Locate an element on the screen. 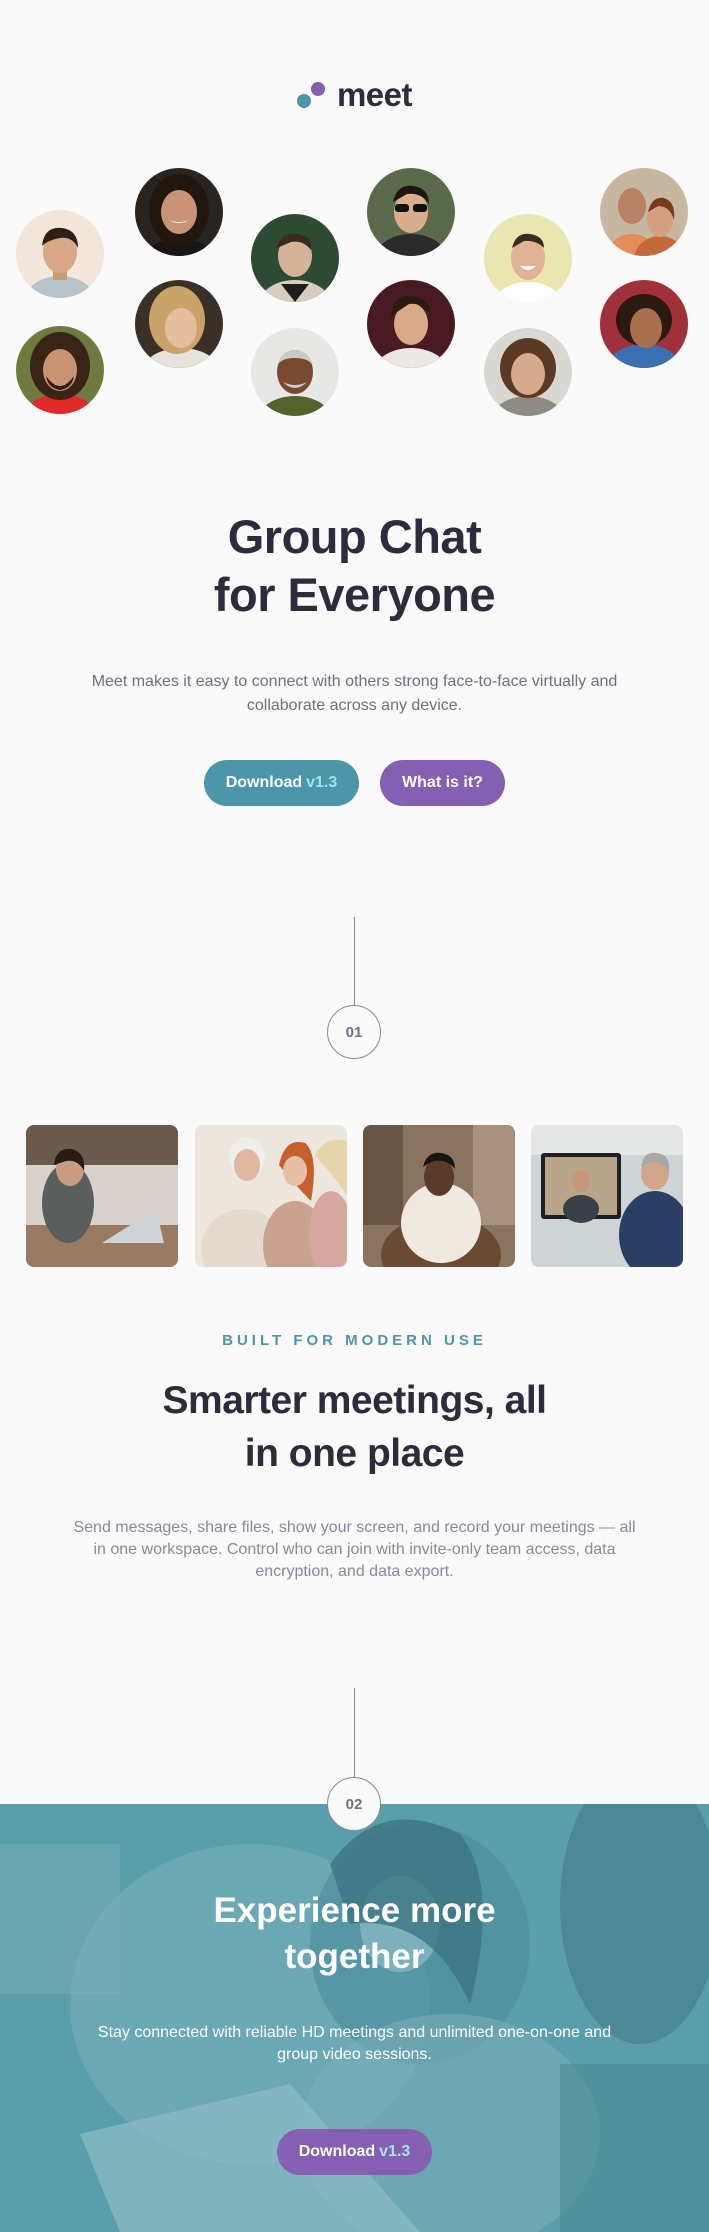 This screenshot has width=709, height=2232. what-is-it-button: What is it? is located at coordinates (442, 783).